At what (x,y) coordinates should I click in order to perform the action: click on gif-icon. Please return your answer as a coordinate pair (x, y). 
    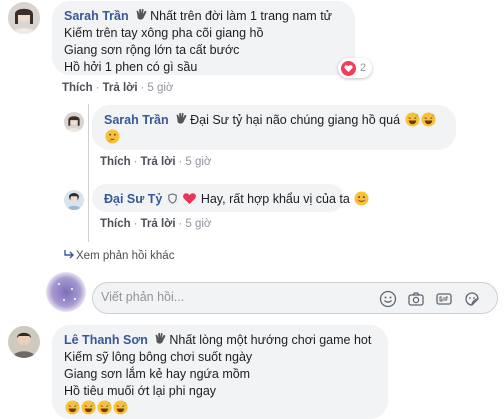
    Looking at the image, I should click on (444, 299).